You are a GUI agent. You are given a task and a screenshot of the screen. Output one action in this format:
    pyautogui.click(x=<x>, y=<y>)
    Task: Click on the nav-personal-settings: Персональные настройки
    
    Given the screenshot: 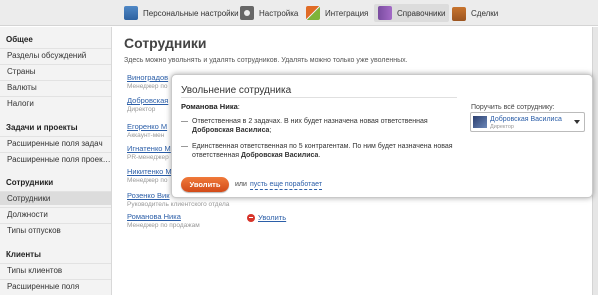 What is the action you would take?
    pyautogui.click(x=181, y=13)
    